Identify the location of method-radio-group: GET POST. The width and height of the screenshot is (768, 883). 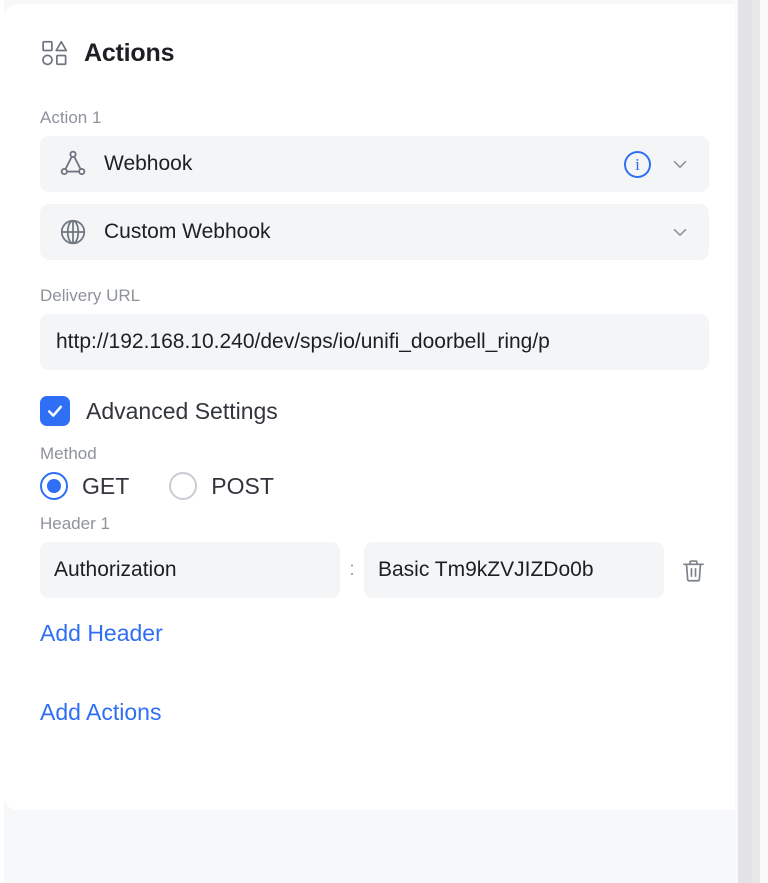
(374, 486).